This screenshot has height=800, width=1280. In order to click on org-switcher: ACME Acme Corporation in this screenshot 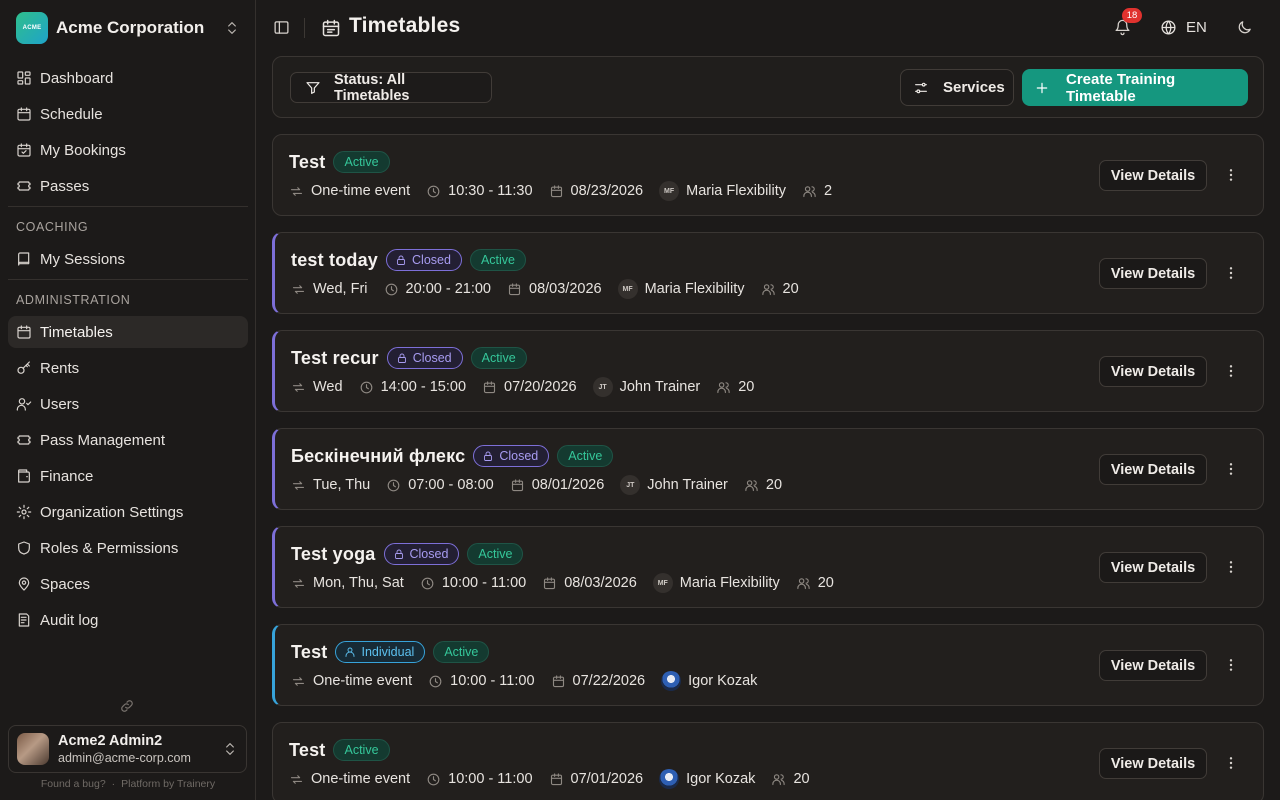, I will do `click(128, 28)`.